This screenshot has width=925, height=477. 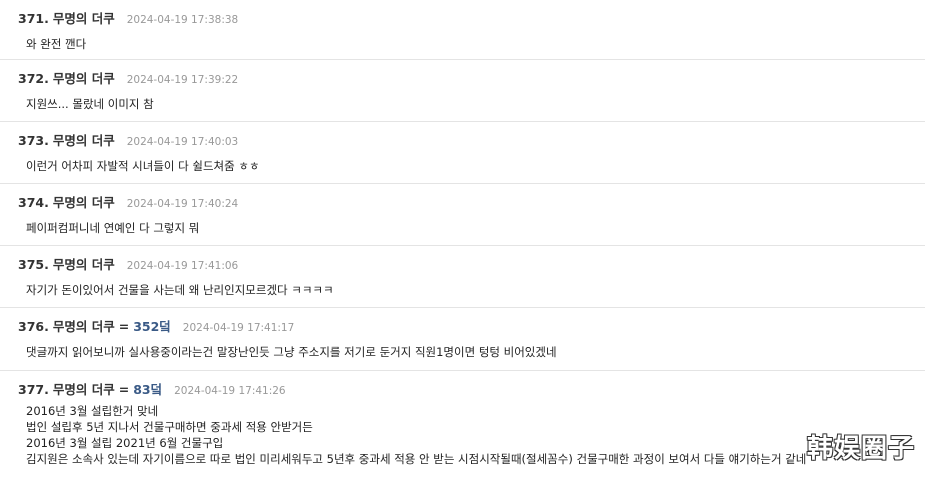 I want to click on comment-timestamp: 2024-04-19 17:41:26, so click(x=230, y=391).